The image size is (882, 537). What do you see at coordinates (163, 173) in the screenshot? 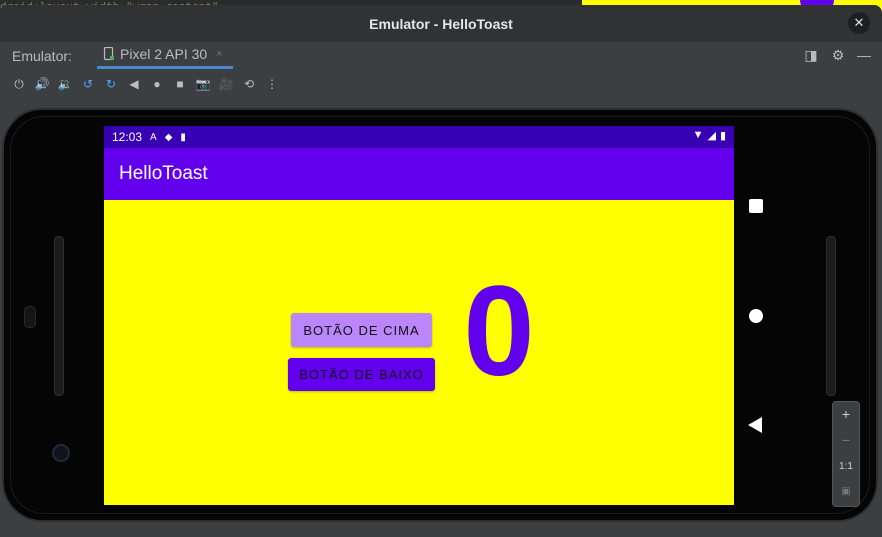
I see `app-title: HelloToast` at bounding box center [163, 173].